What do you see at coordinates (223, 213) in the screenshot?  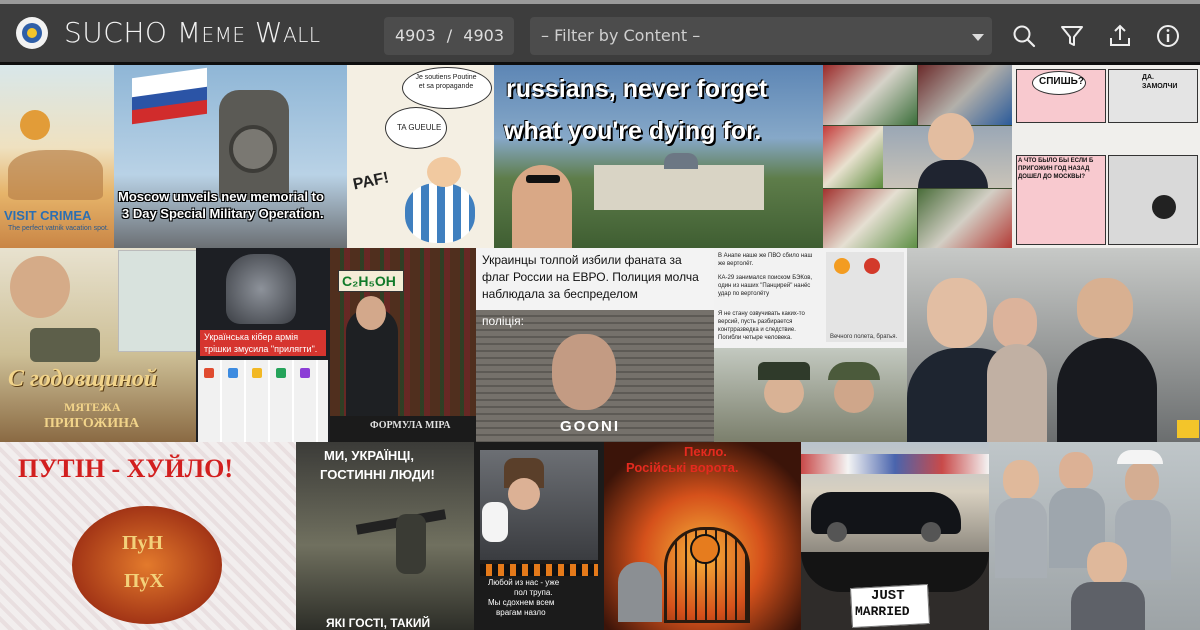 I see `meme-caption-line-2: 3 Day Special Military Operation.` at bounding box center [223, 213].